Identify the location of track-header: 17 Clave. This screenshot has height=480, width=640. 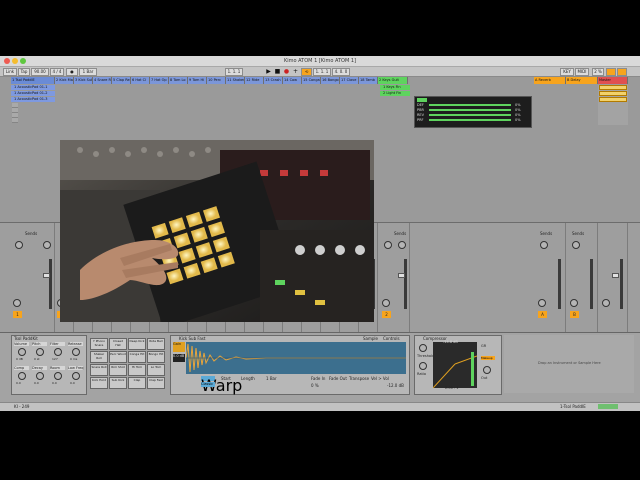
(349, 80).